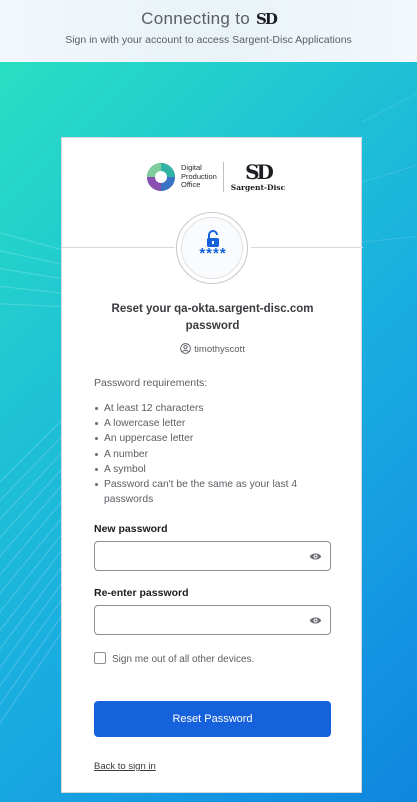 This screenshot has height=802, width=417. I want to click on signout-label: Sign me out of all other devices., so click(183, 659).